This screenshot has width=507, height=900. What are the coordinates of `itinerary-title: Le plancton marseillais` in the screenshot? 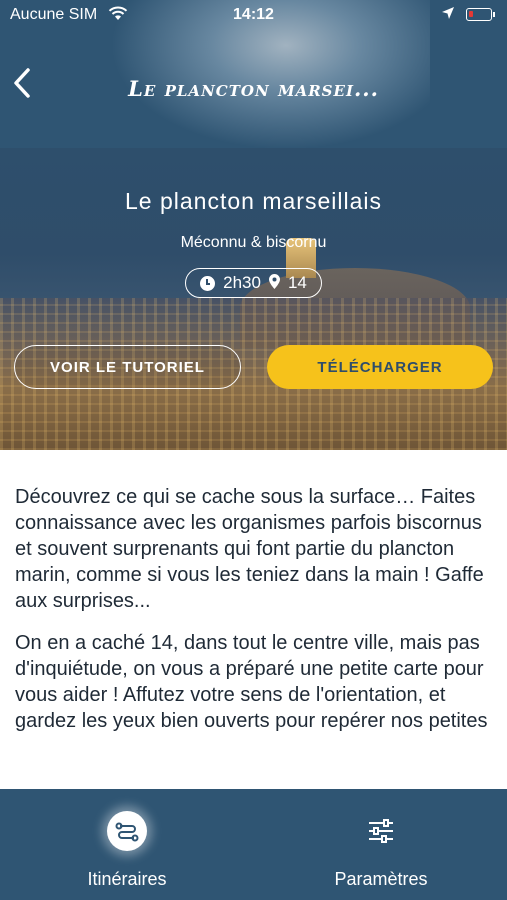 It's located at (253, 201).